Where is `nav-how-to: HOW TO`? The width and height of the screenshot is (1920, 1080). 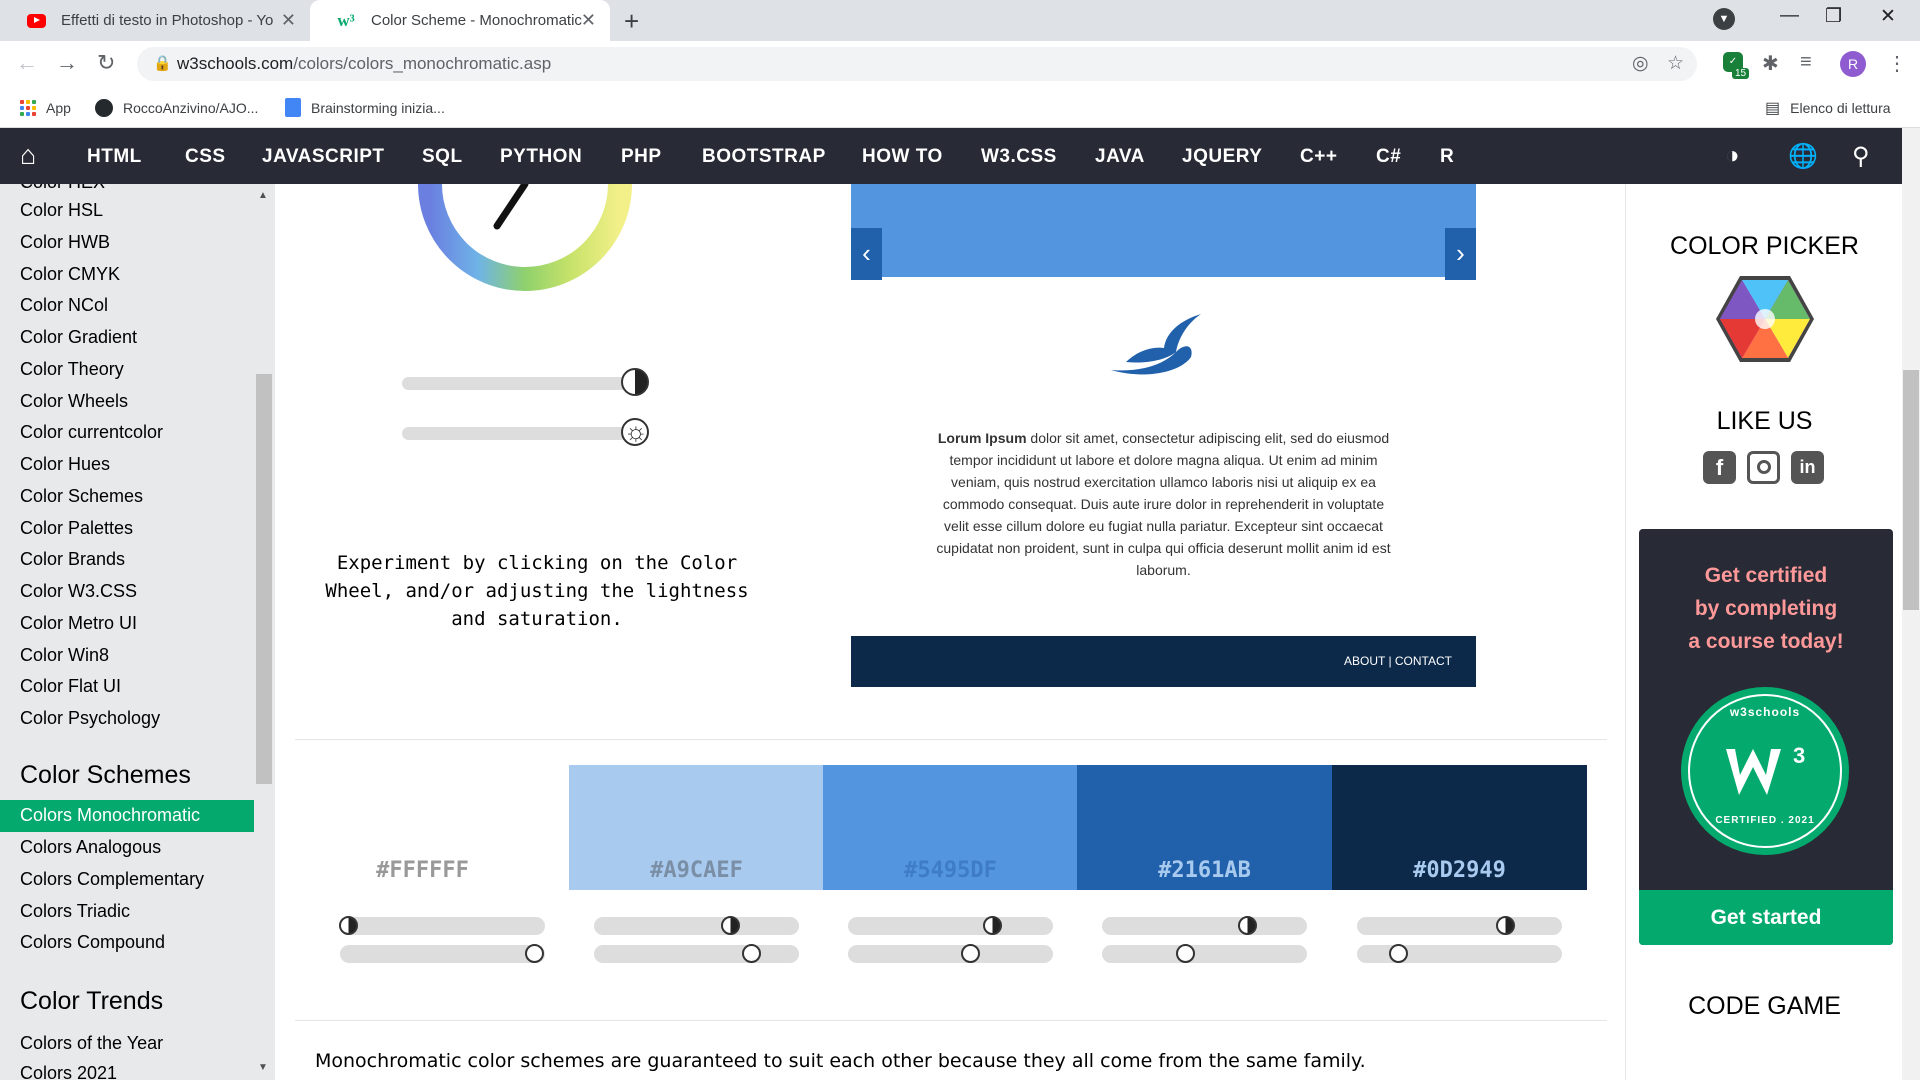
nav-how-to: HOW TO is located at coordinates (902, 156).